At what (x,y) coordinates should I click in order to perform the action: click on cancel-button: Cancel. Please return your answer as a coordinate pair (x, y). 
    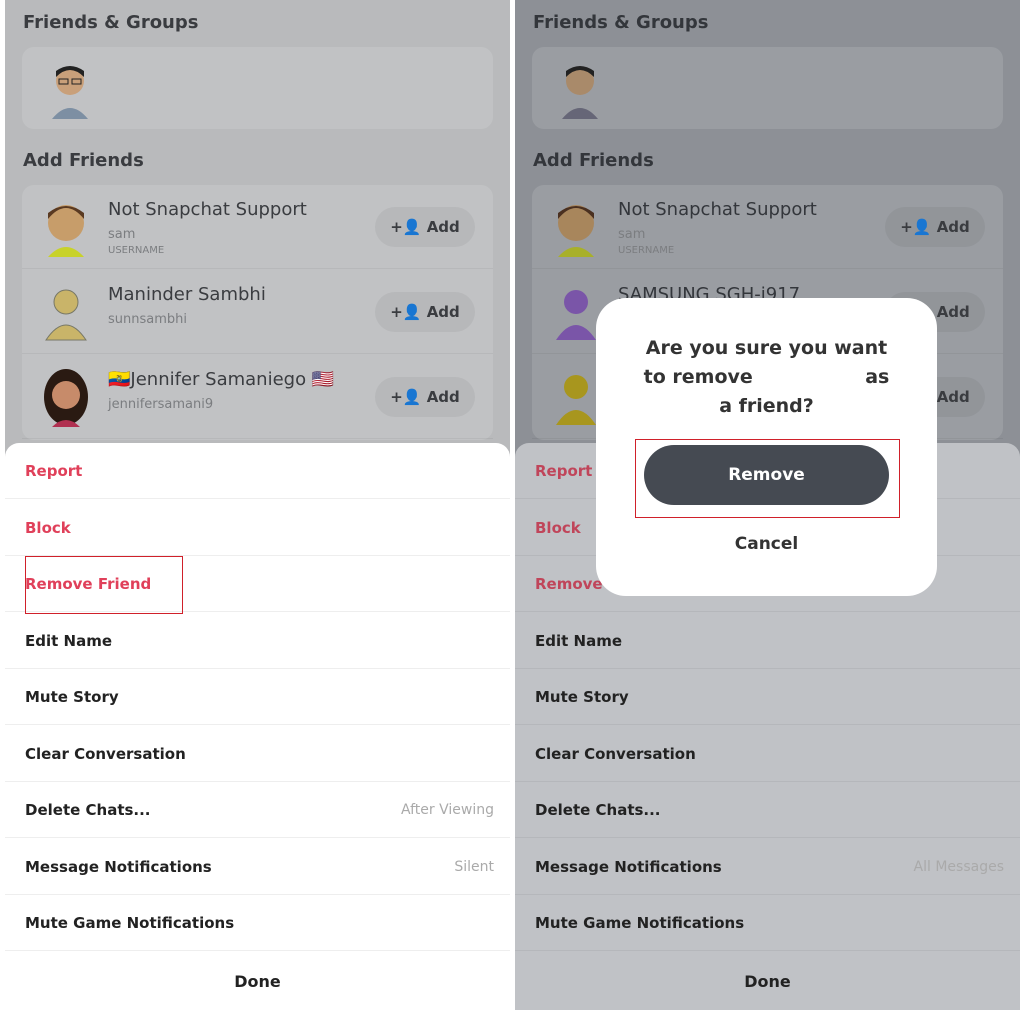
    Looking at the image, I should click on (766, 544).